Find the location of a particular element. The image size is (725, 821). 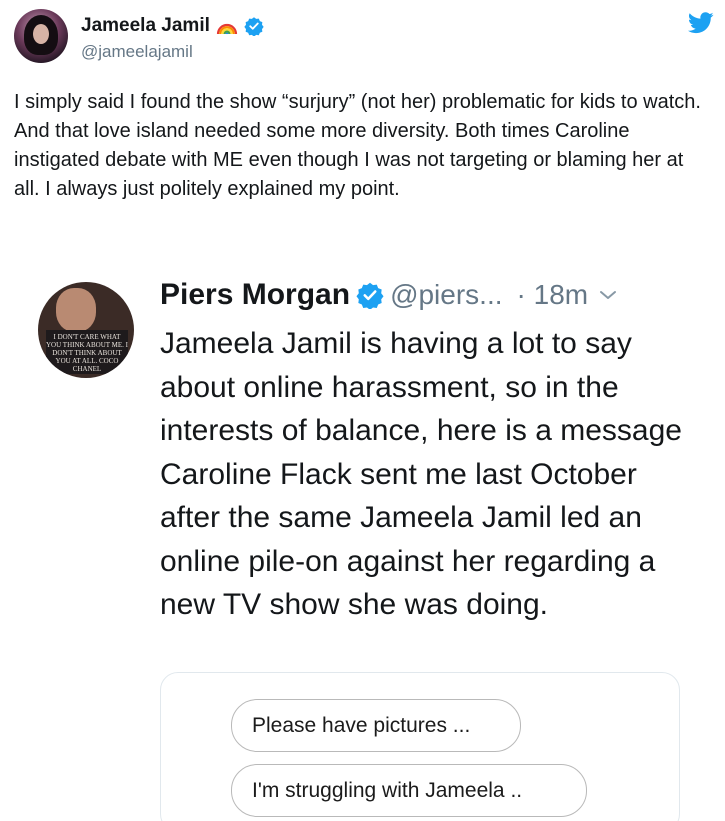

tweet-header: Jameela Jamil @jameelajamil is located at coordinates (364, 37).